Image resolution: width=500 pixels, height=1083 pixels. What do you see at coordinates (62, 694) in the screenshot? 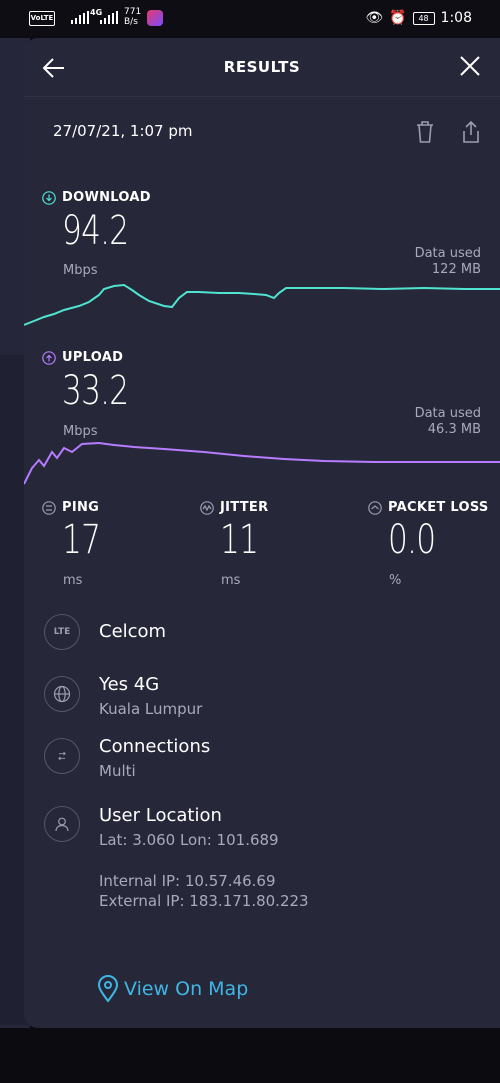
I see `globe-icon` at bounding box center [62, 694].